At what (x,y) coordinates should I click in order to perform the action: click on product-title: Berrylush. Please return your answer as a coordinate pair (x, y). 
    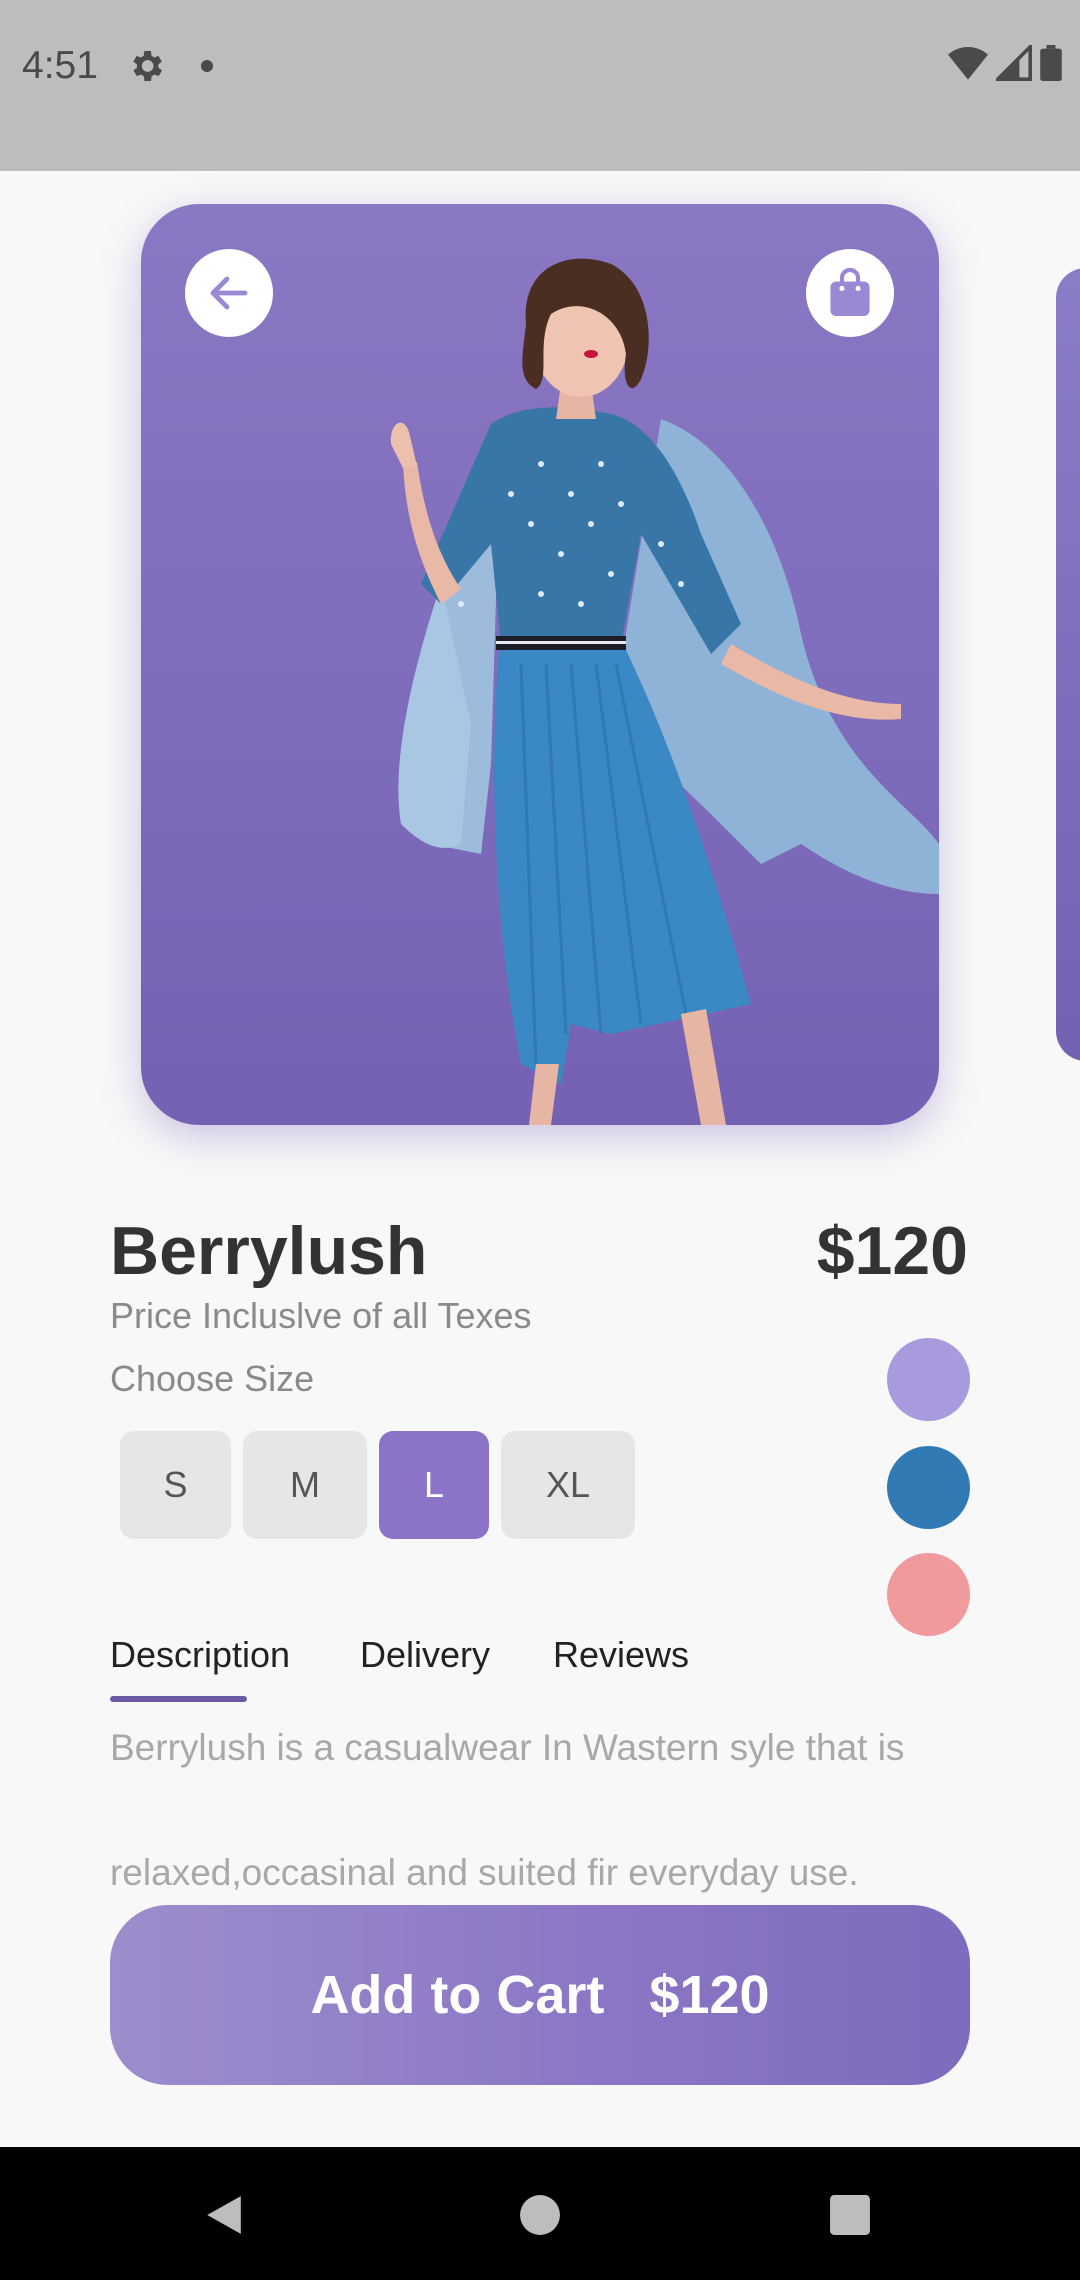
    Looking at the image, I should click on (269, 1251).